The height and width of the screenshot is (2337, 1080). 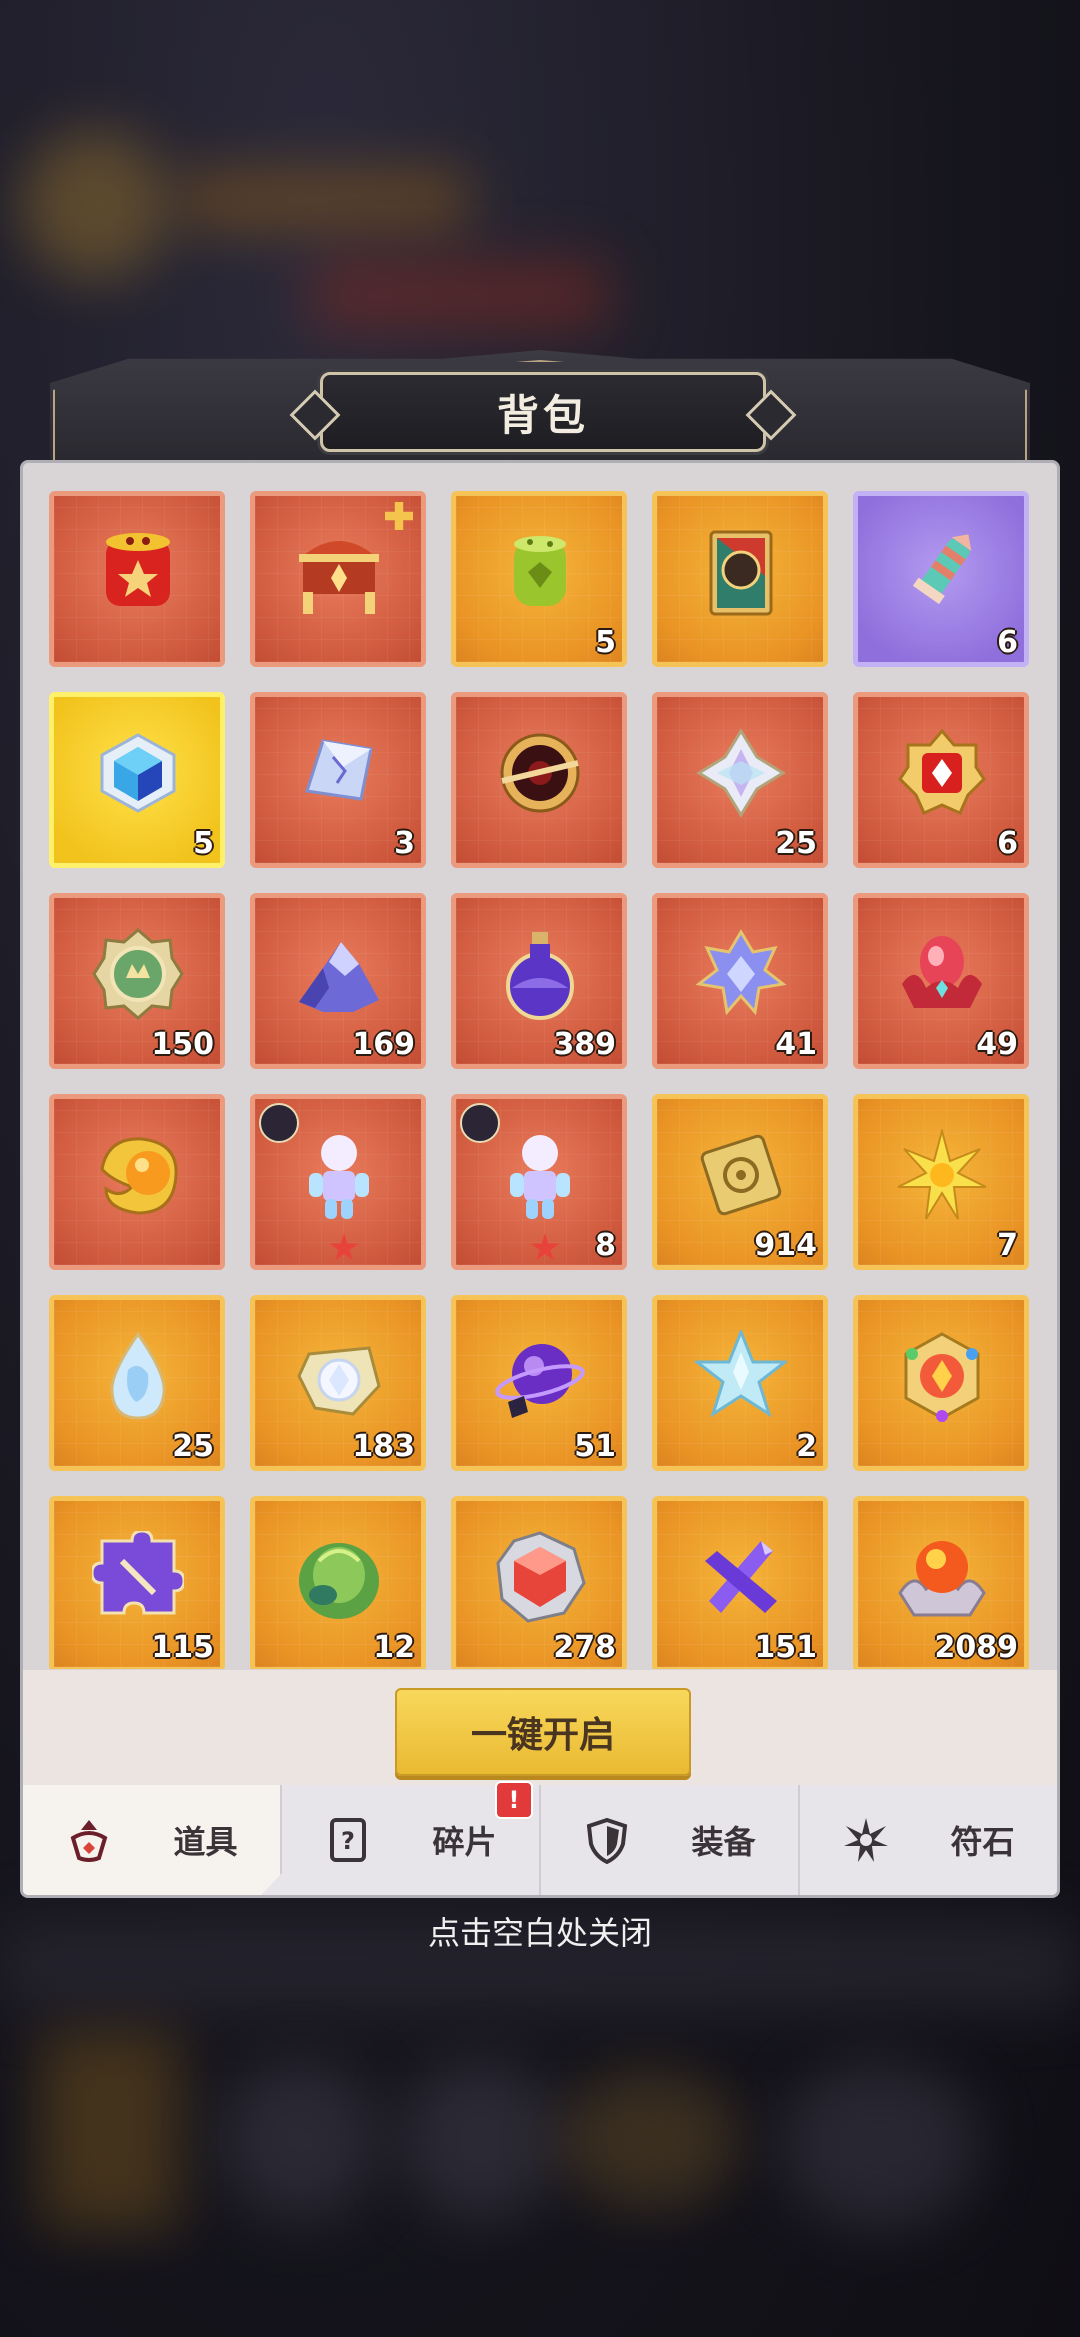 I want to click on item-count: 389, so click(x=584, y=1044).